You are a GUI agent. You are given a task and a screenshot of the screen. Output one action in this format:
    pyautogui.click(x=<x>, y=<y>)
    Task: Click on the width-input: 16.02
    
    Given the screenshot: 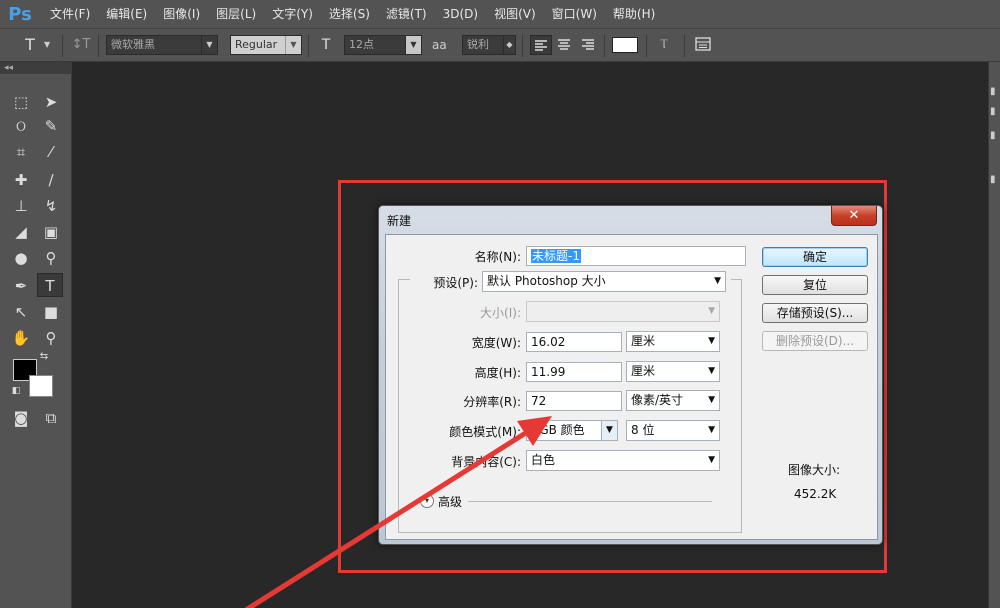 What is the action you would take?
    pyautogui.click(x=574, y=342)
    